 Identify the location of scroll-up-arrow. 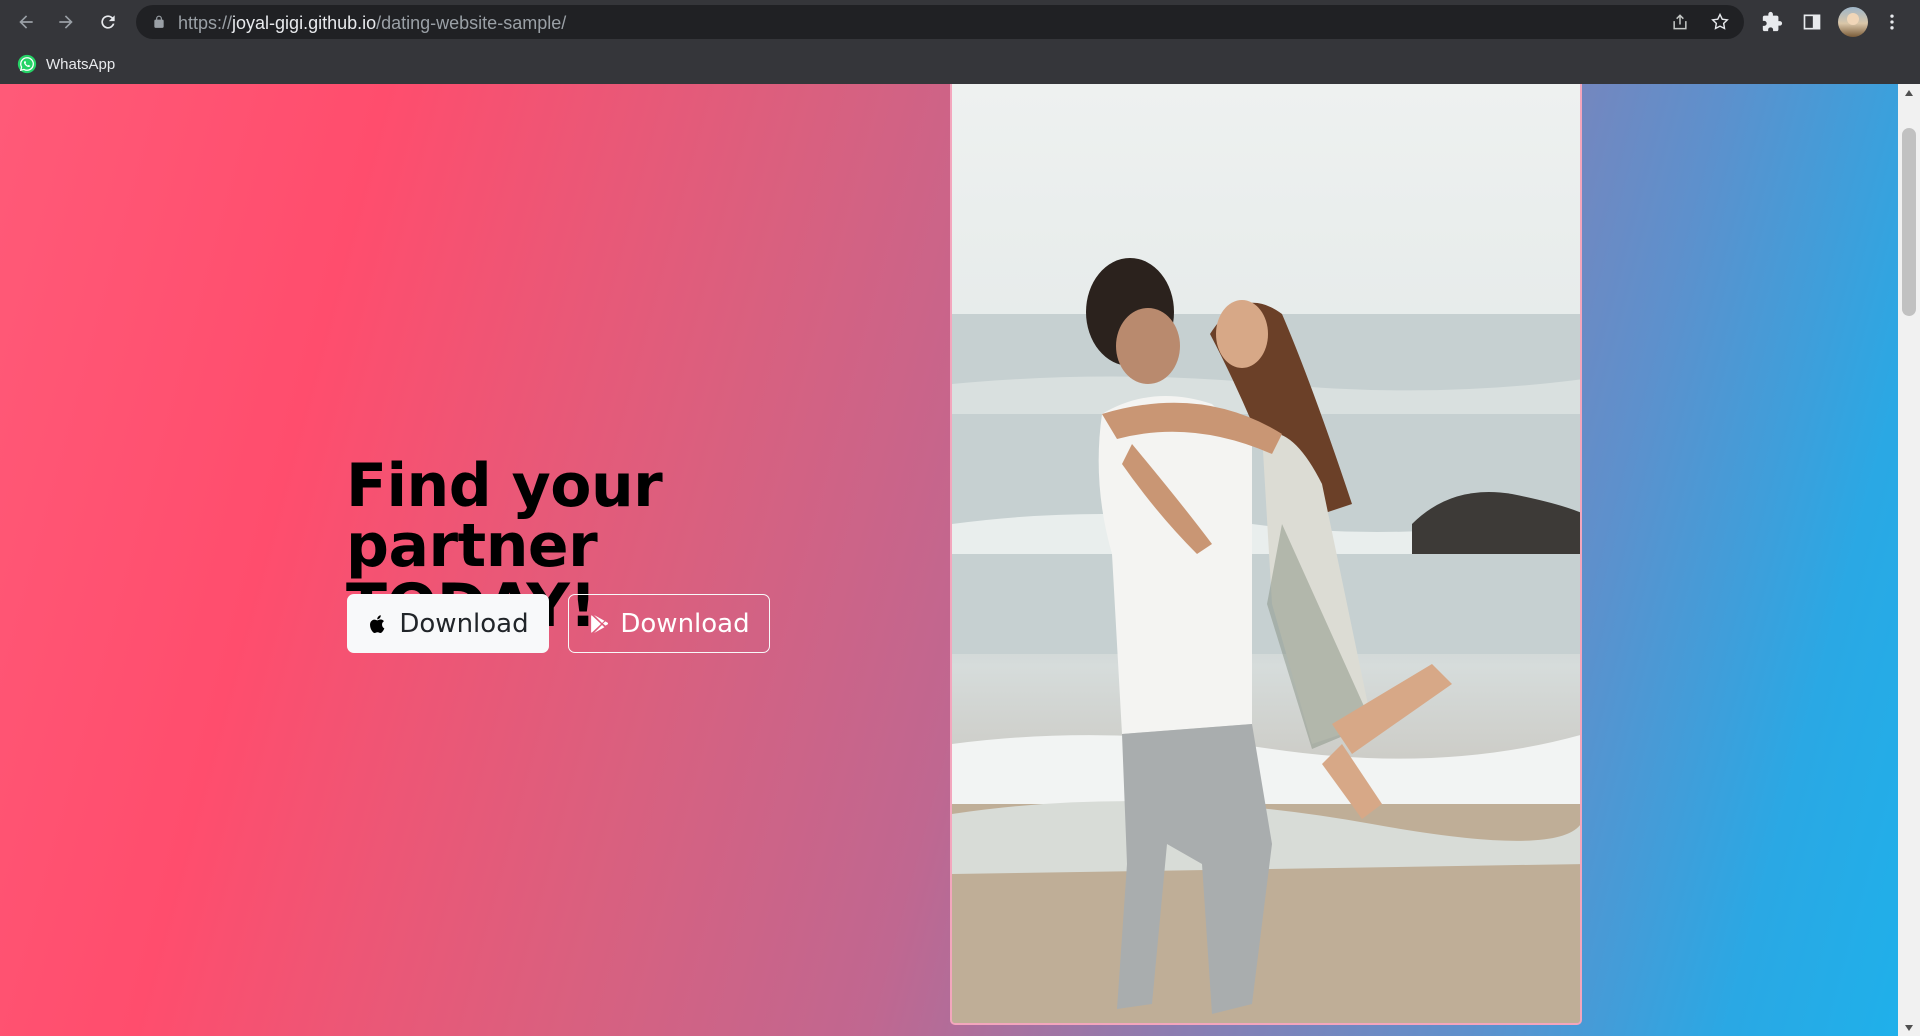
(1909, 92).